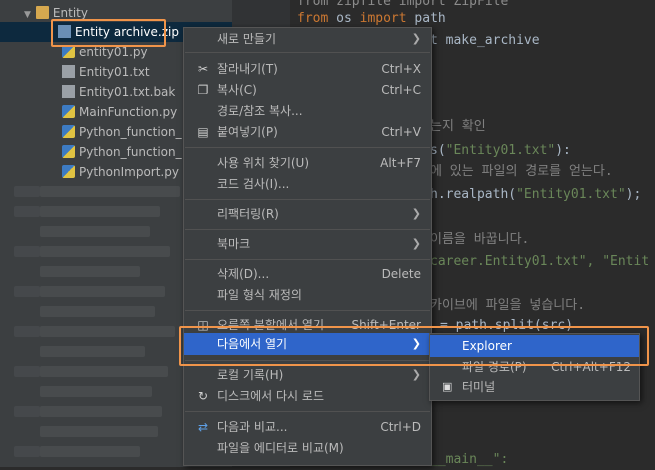 The width and height of the screenshot is (655, 470). Describe the element at coordinates (307, 214) in the screenshot. I see `menu-item-refactor: 리팩터링(R) ❯` at that location.